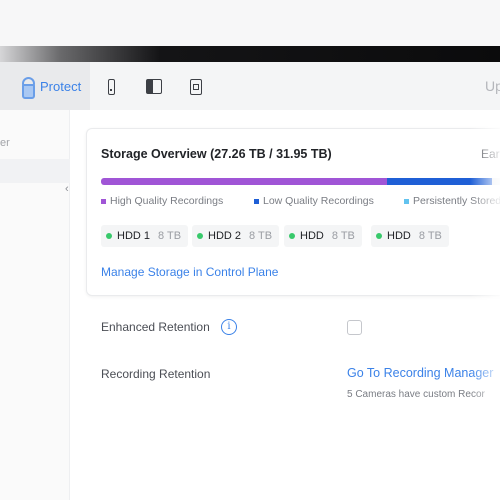  Describe the element at coordinates (492, 86) in the screenshot. I see `header-right-text: Up` at that location.